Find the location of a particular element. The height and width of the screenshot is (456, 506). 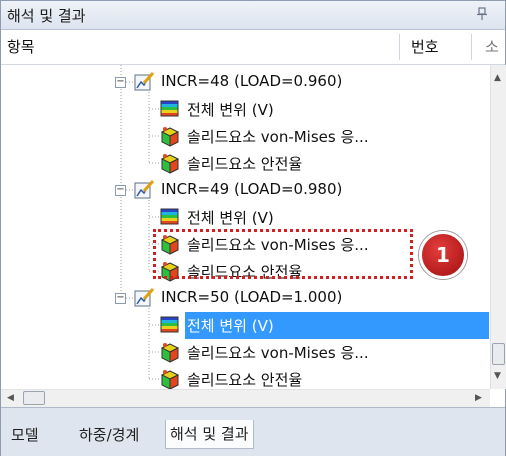

column-header-item: 항목 is located at coordinates (21, 47).